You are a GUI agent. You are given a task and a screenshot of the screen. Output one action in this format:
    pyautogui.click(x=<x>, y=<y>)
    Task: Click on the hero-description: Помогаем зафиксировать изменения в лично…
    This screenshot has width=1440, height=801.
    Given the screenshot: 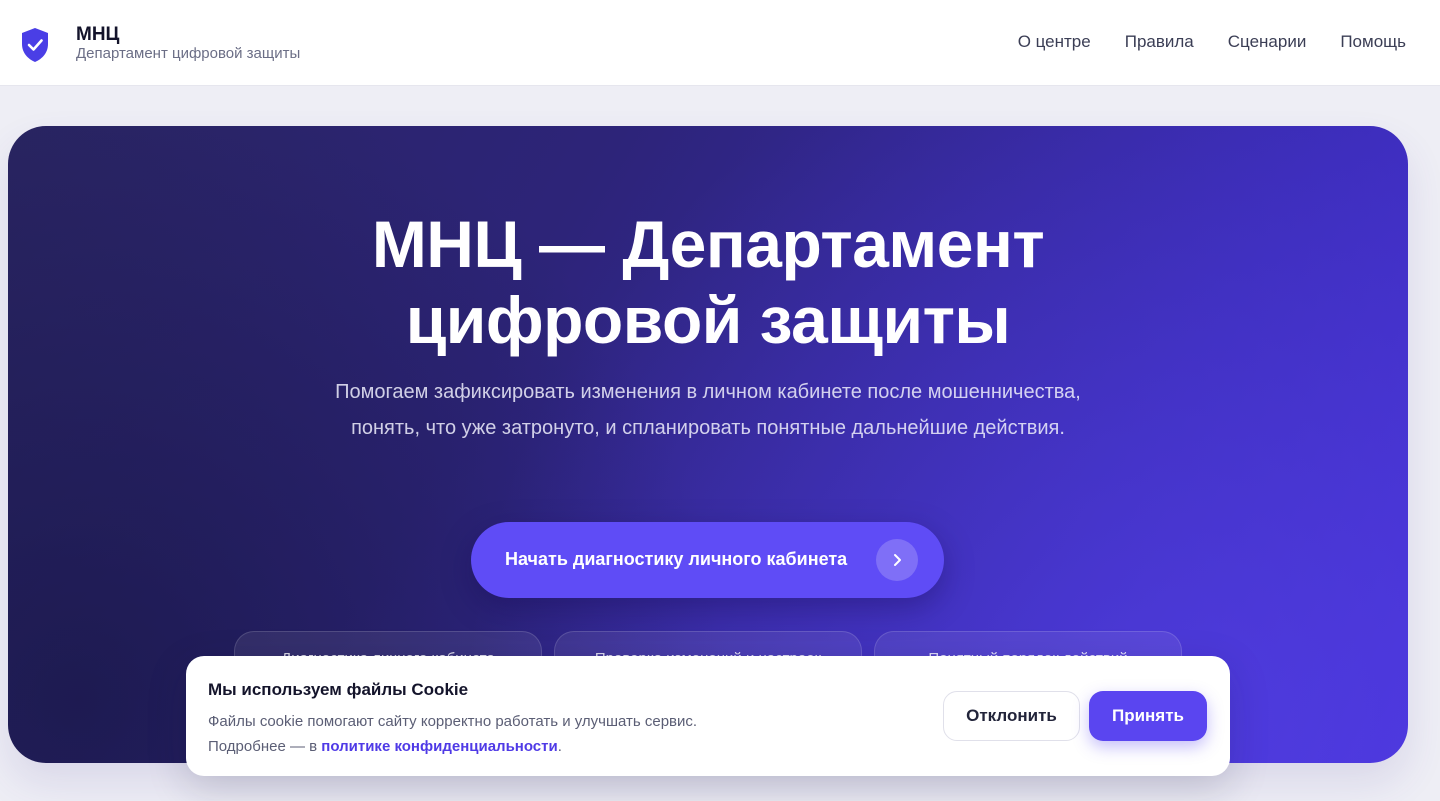 What is the action you would take?
    pyautogui.click(x=708, y=410)
    